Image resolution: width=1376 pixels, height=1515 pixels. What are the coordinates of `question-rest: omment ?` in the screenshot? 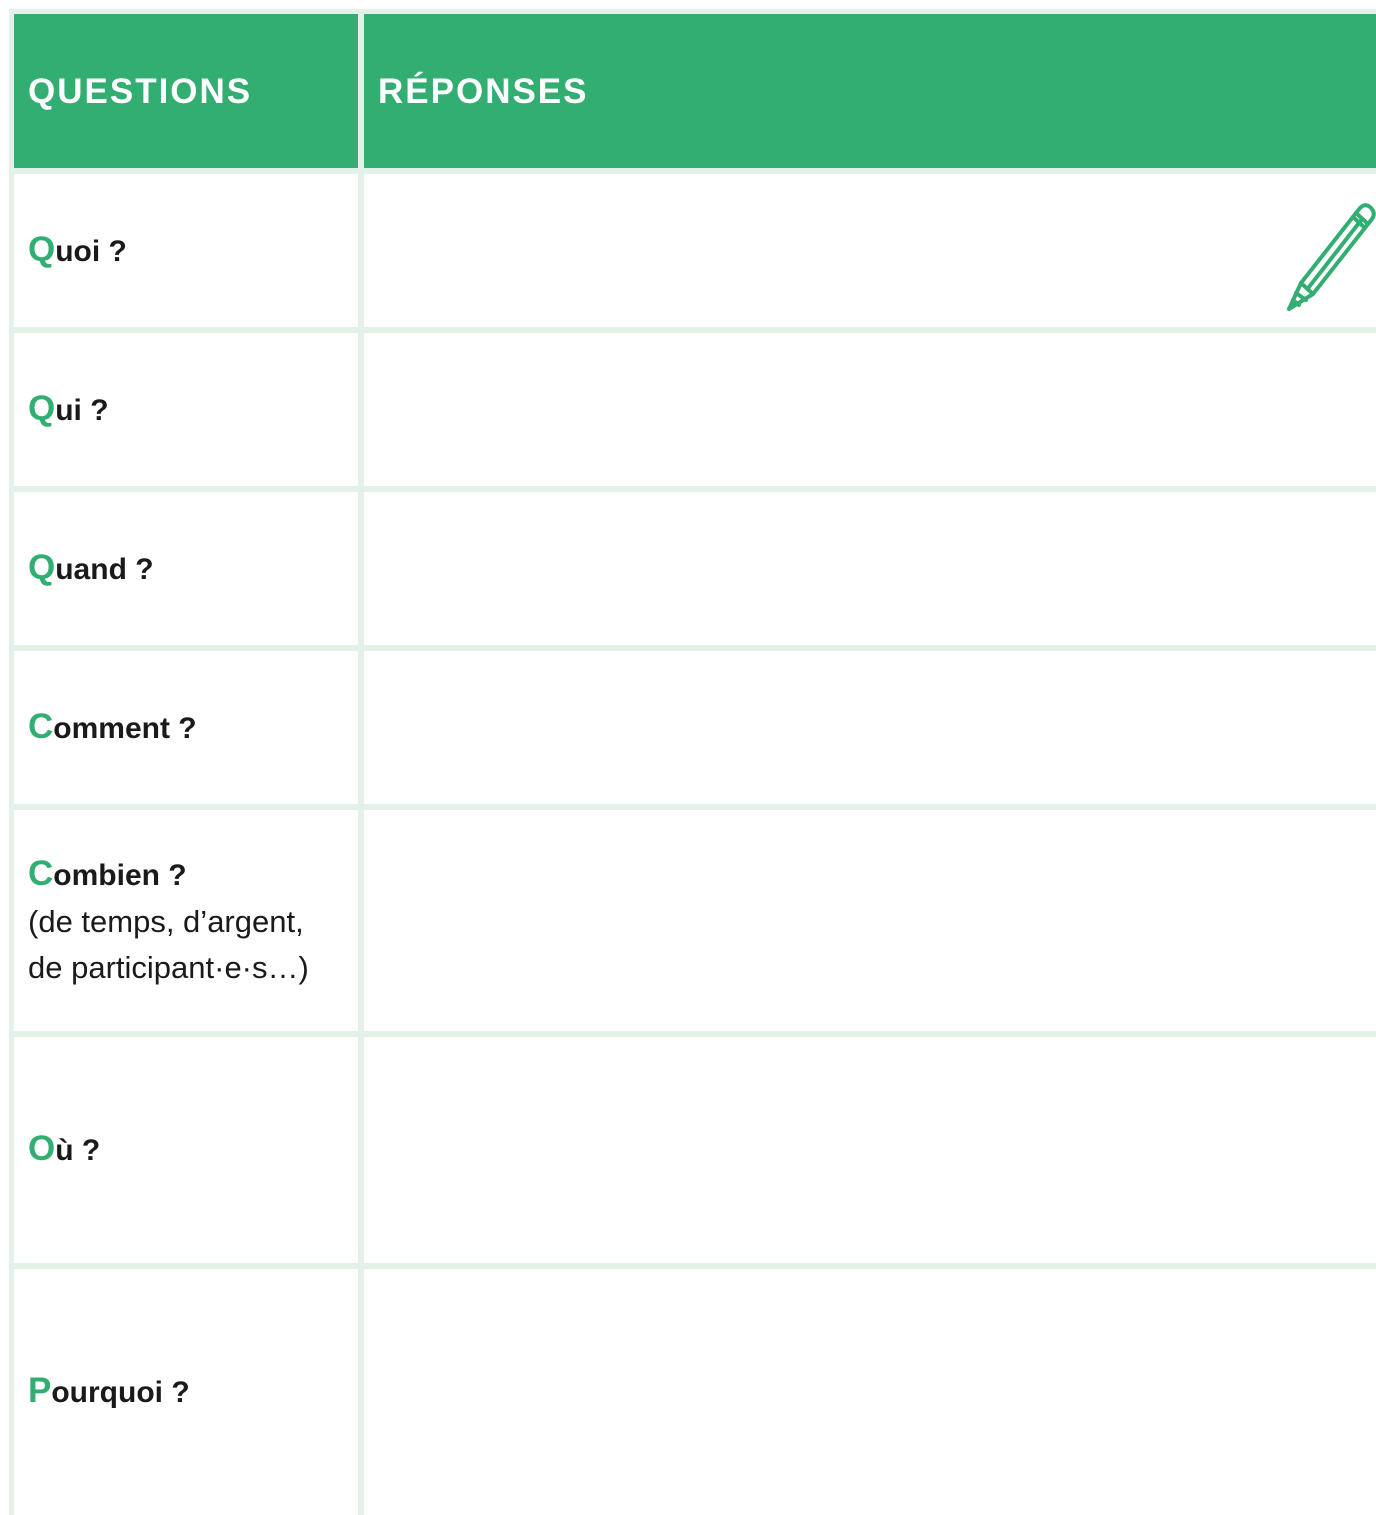 It's located at (125, 728).